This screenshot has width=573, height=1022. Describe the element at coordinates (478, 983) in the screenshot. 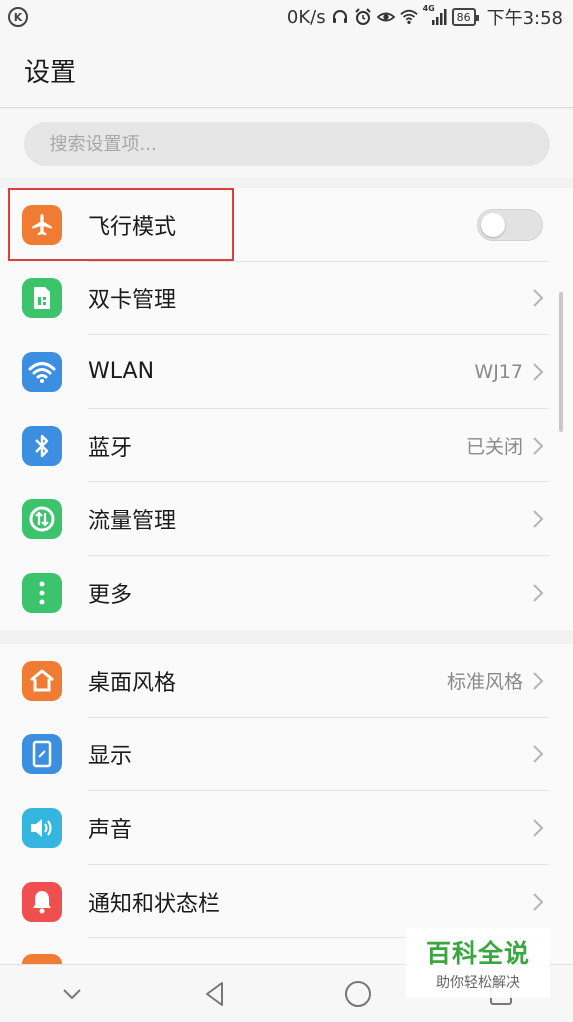

I see `watermark-subtitle: 助你轻松解决` at that location.